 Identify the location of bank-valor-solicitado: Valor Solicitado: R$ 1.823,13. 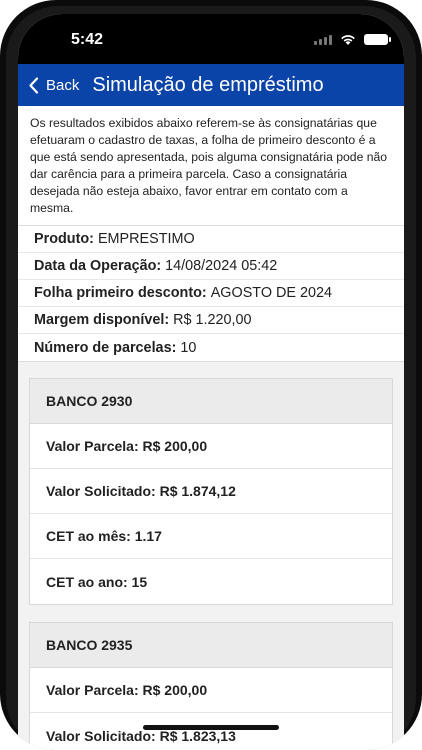
(141, 735).